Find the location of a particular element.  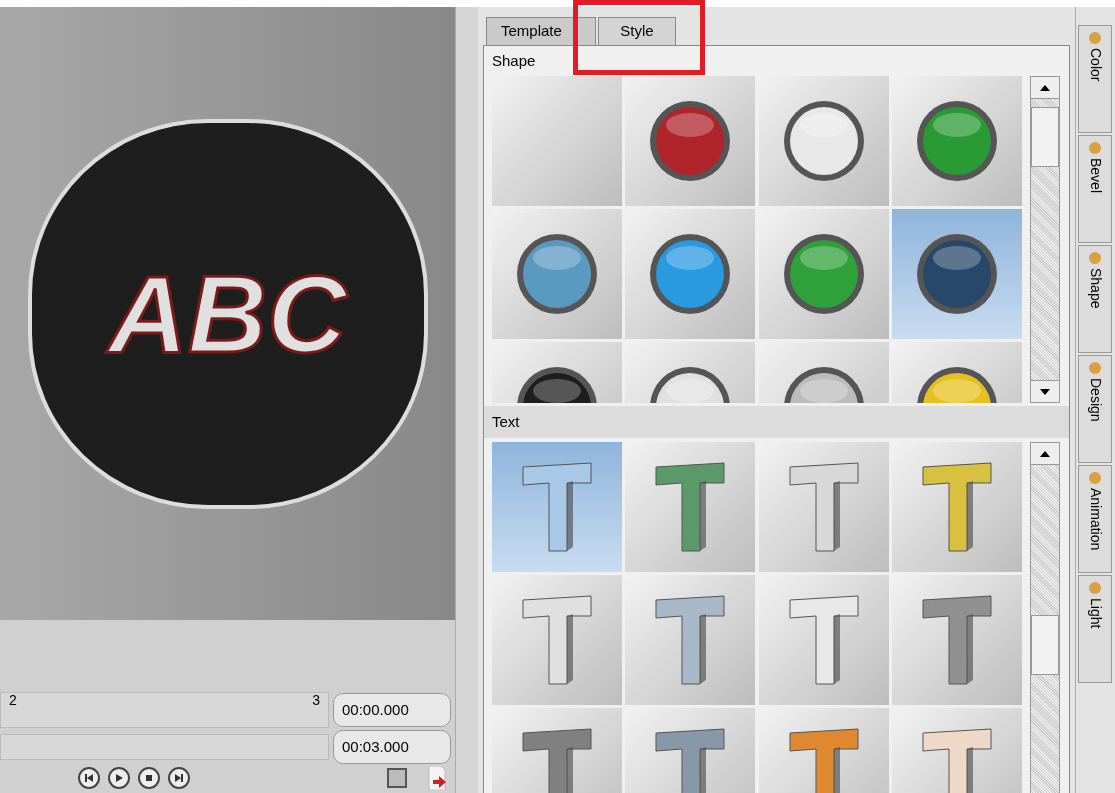

tick-label: 3 is located at coordinates (316, 701).